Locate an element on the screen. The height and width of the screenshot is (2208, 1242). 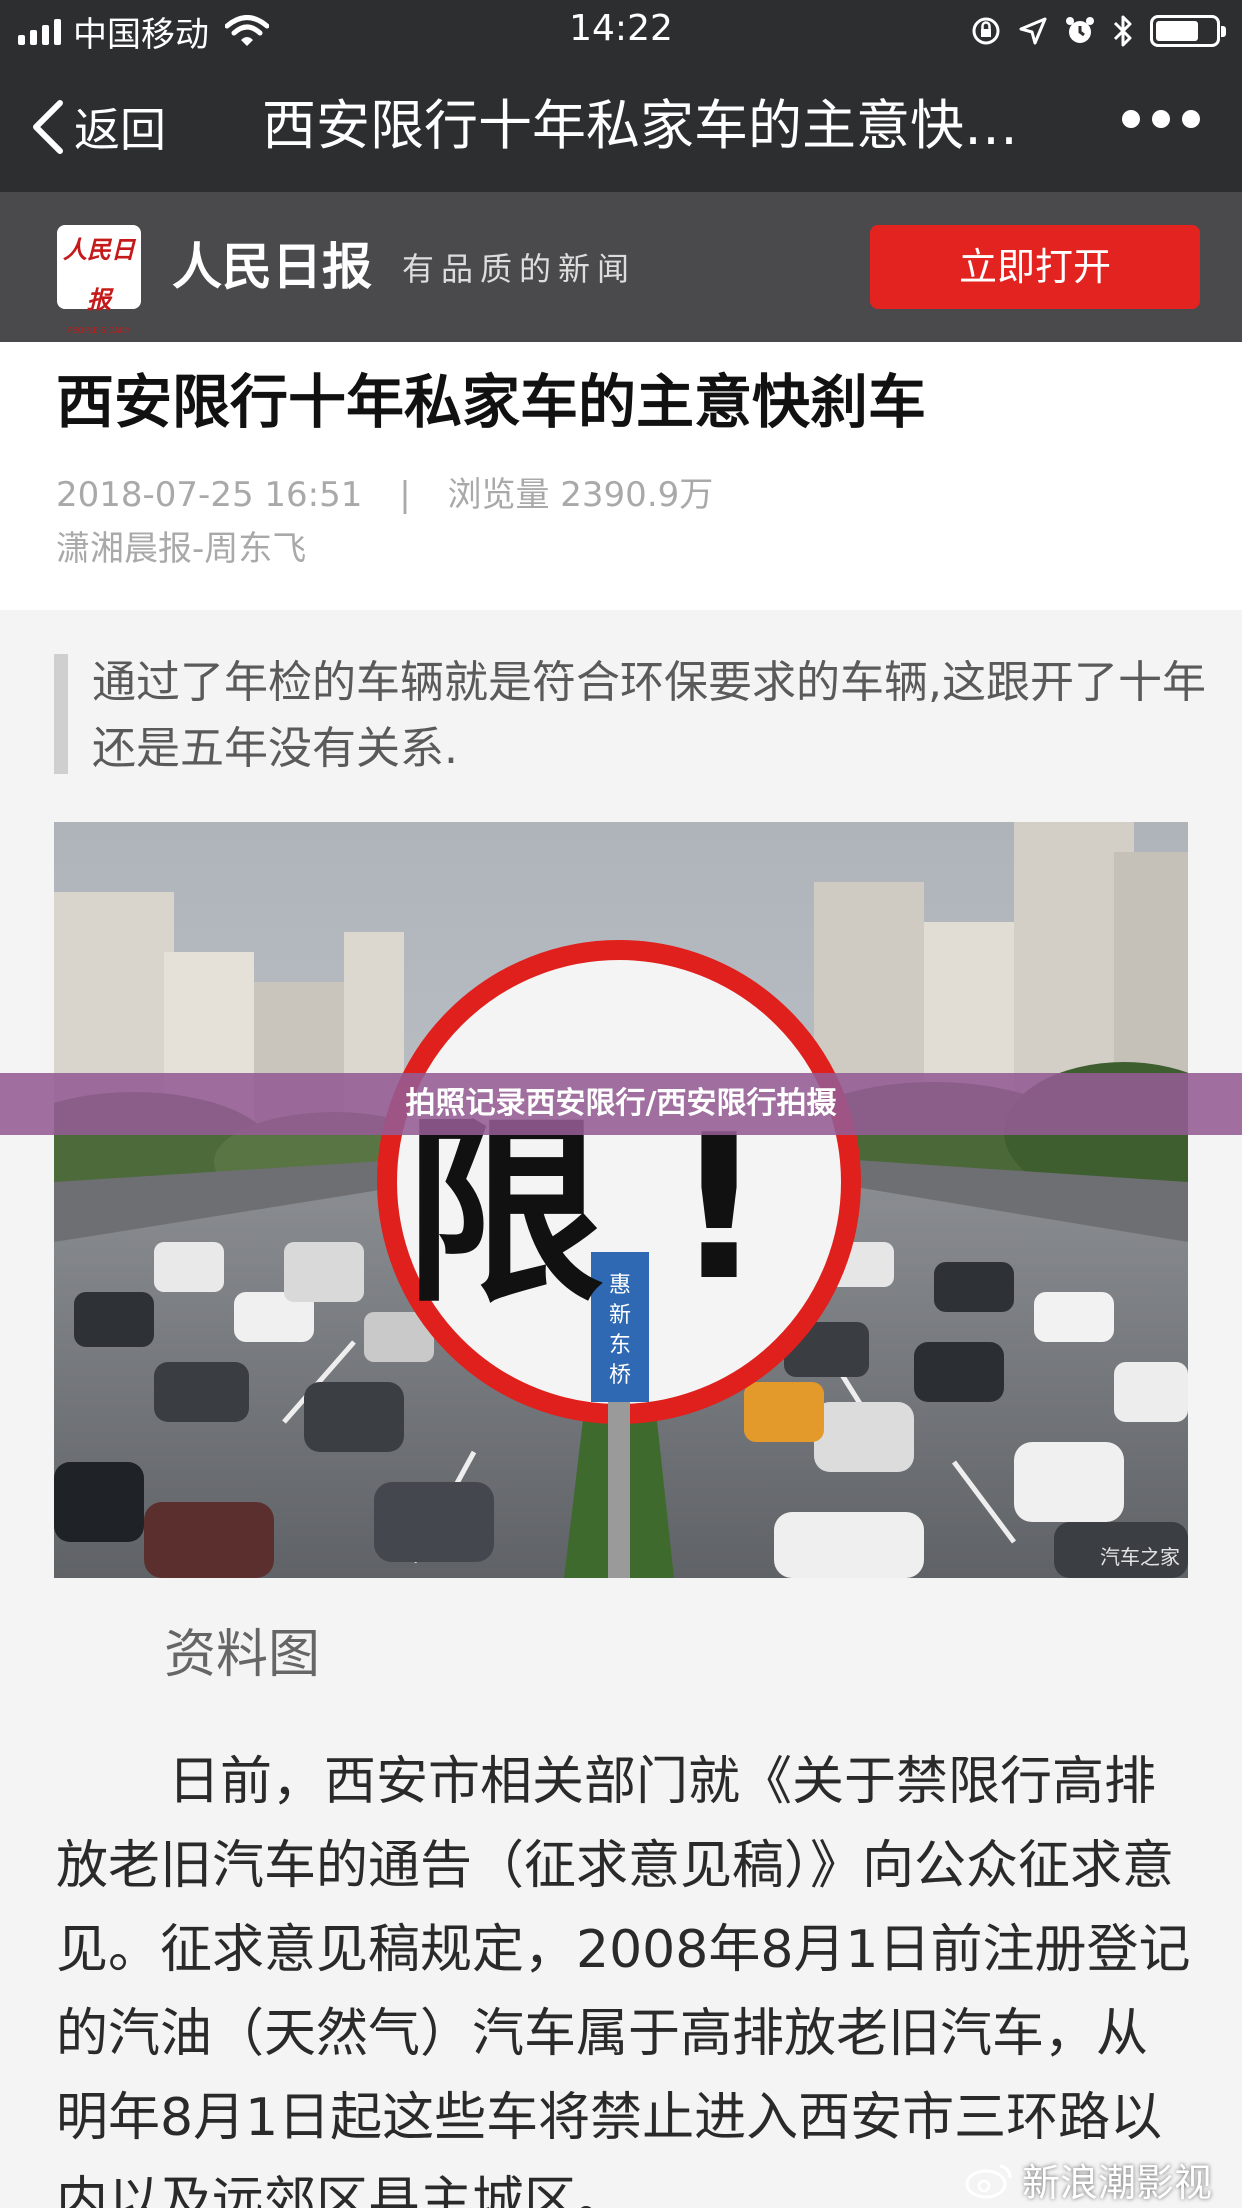
article-author: 潇湘晨报-周东飞 is located at coordinates (181, 549).